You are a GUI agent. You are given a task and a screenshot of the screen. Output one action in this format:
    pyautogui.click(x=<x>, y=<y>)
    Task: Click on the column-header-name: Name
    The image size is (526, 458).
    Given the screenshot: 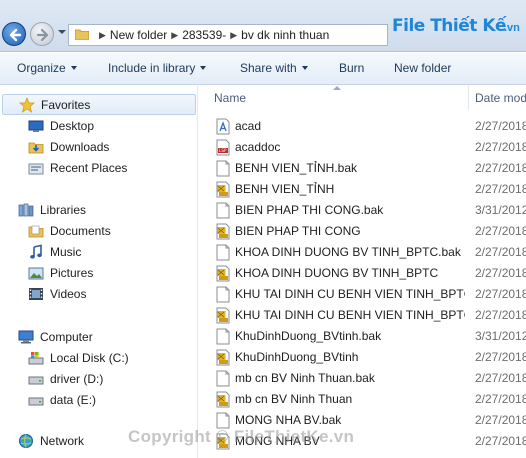 What is the action you would take?
    pyautogui.click(x=230, y=103)
    